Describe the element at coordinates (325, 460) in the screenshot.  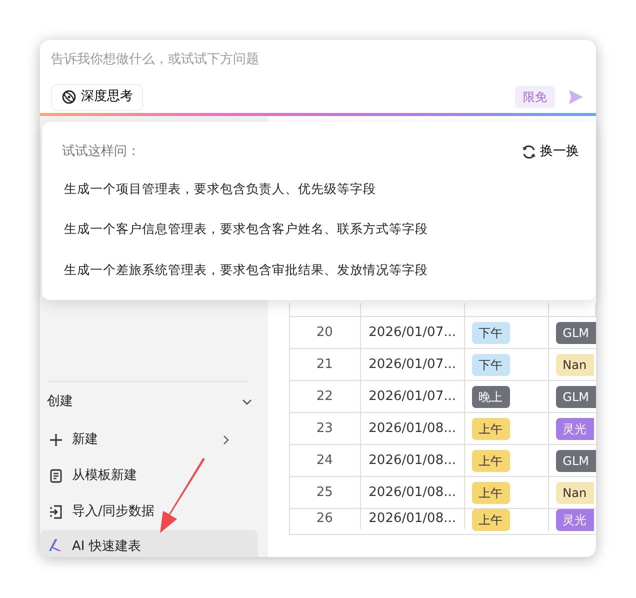
I see `row-number: 24` at that location.